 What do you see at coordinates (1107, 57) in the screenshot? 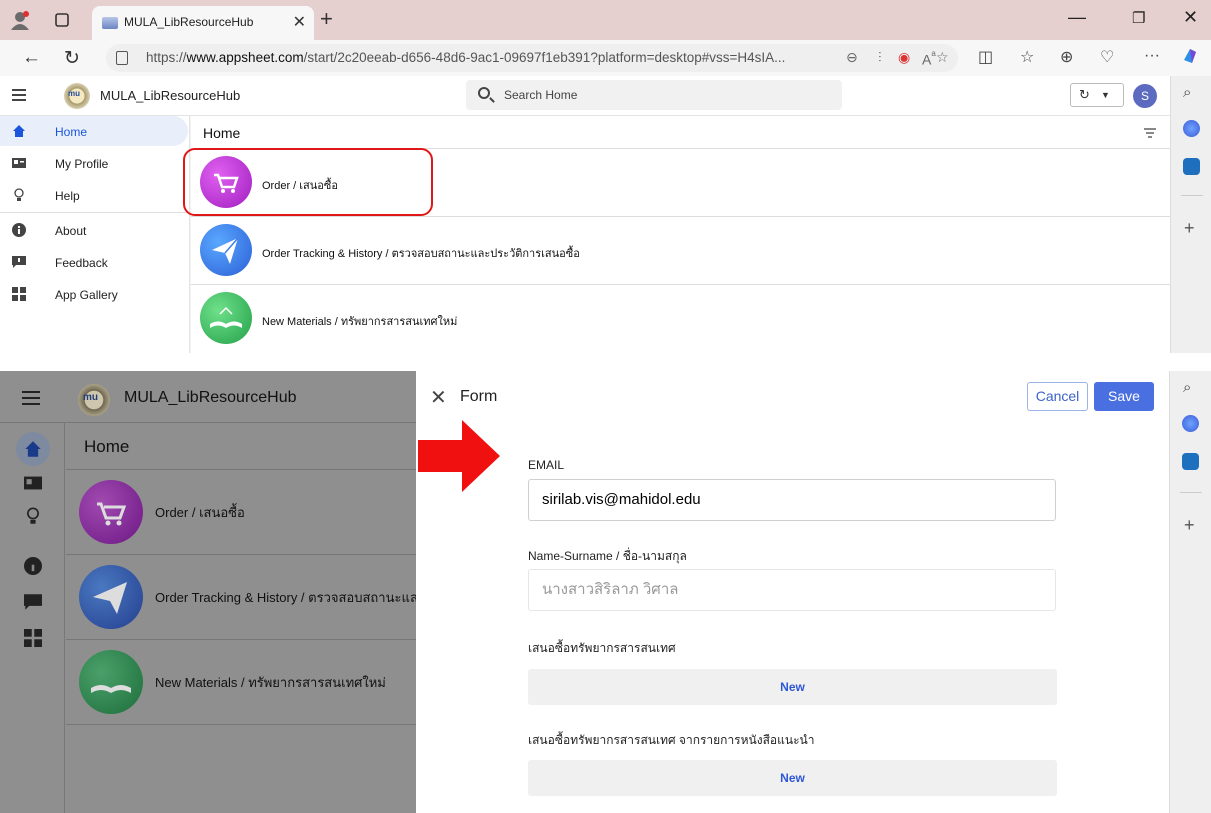
I see `browser-essentials-icon: ♡` at bounding box center [1107, 57].